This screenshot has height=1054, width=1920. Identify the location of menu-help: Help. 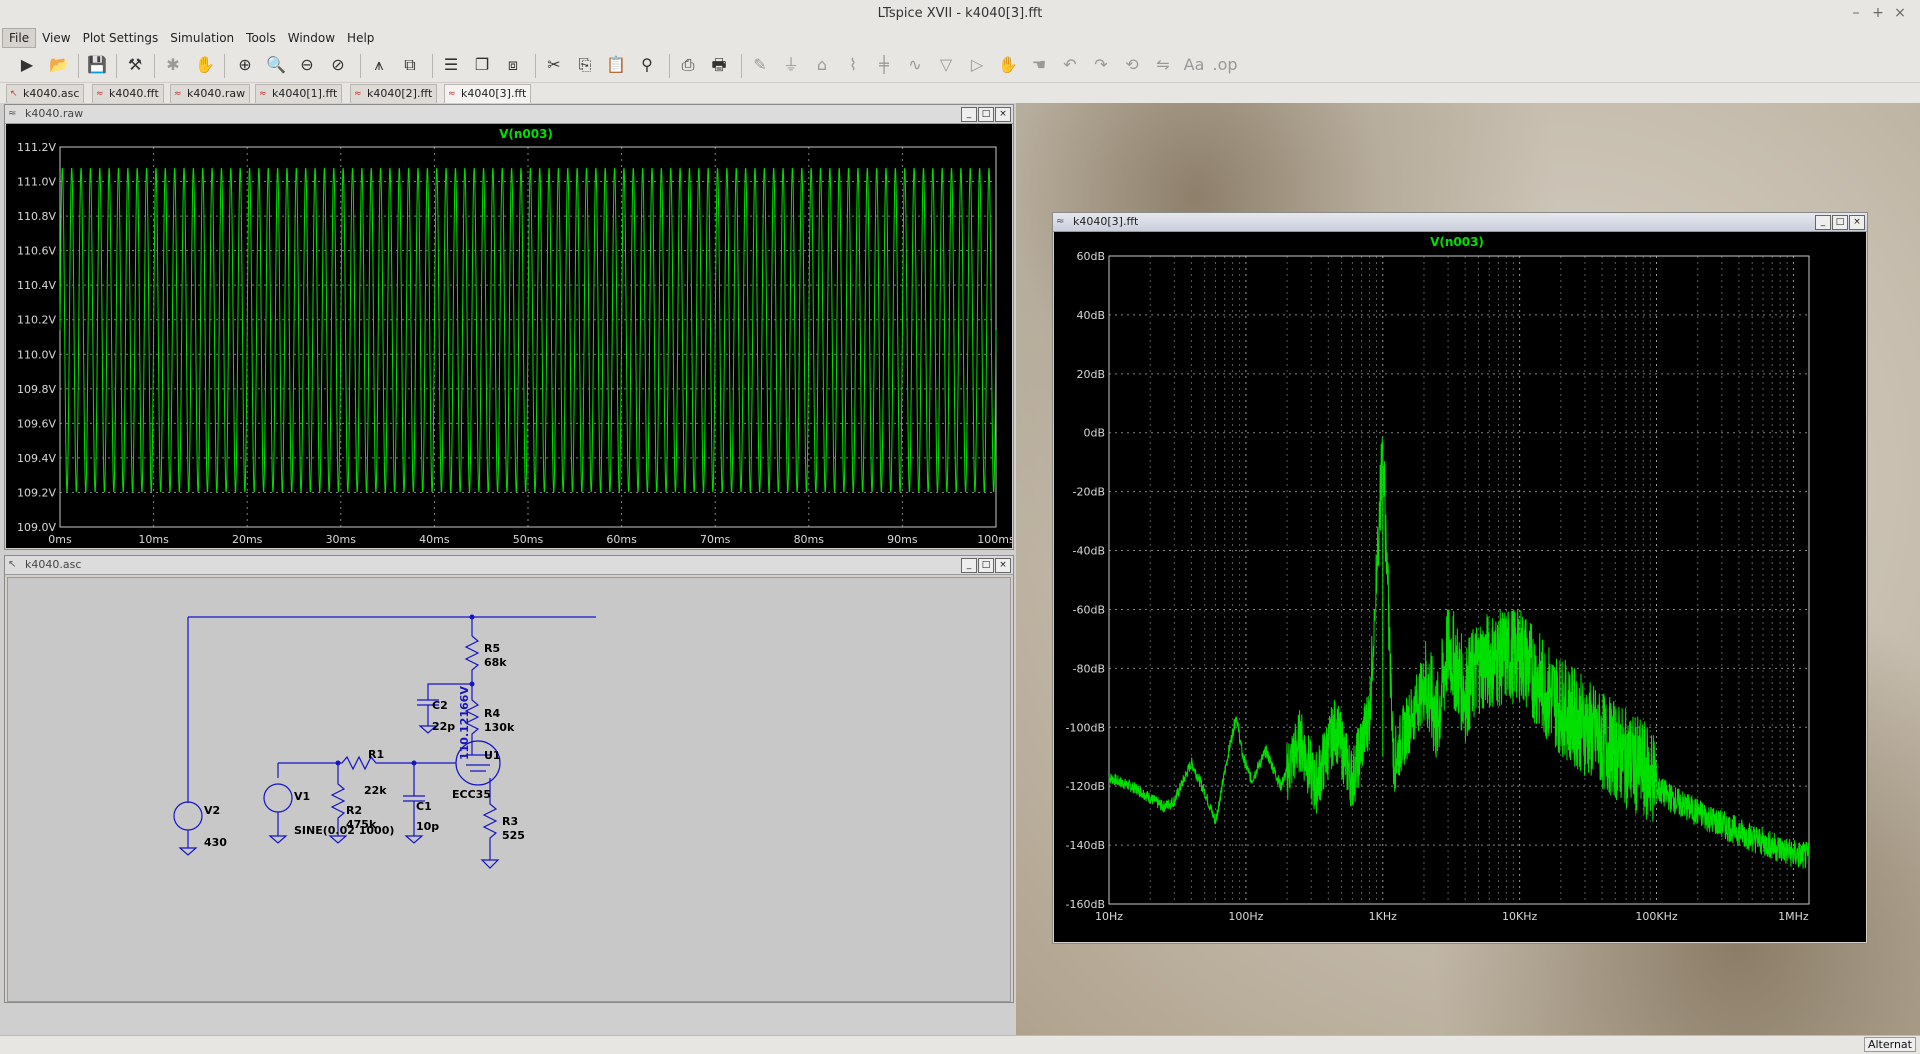
(360, 38).